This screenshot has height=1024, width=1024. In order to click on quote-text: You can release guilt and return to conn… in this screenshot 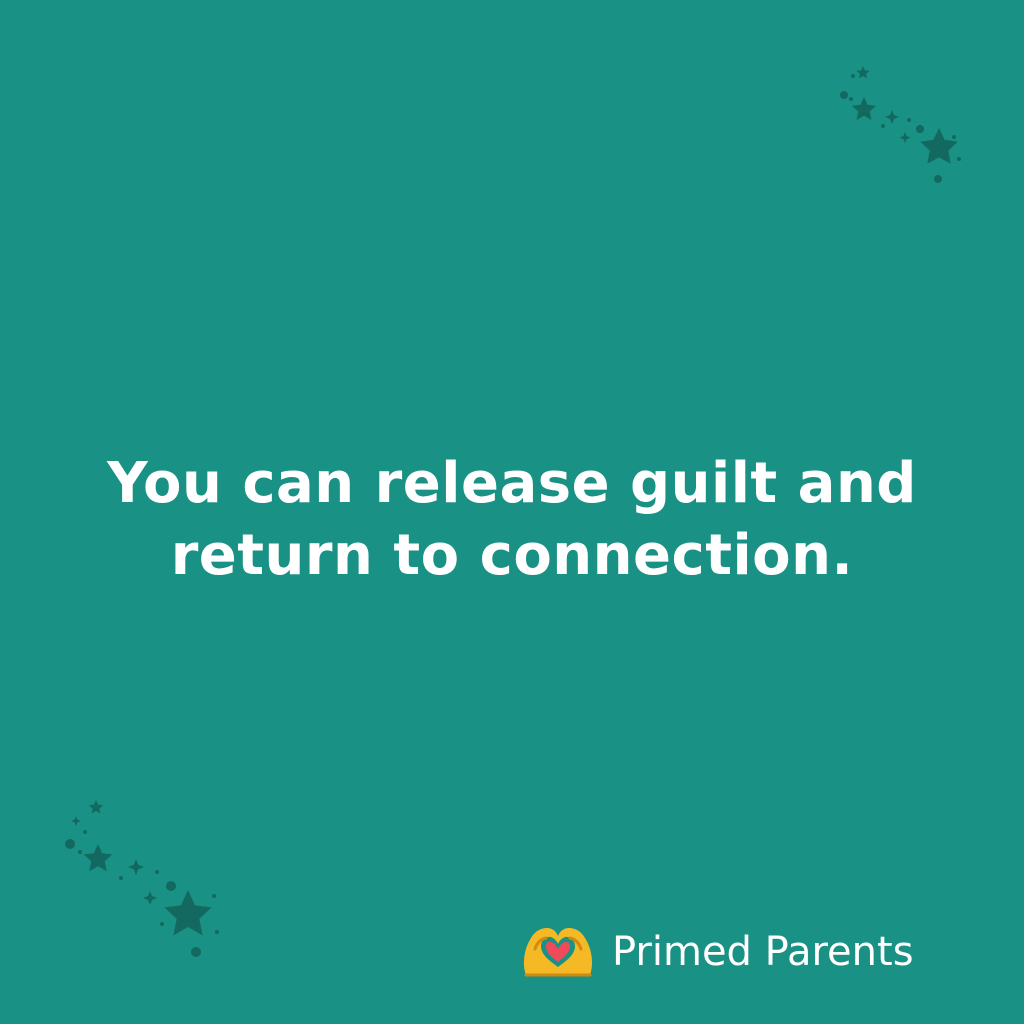, I will do `click(512, 520)`.